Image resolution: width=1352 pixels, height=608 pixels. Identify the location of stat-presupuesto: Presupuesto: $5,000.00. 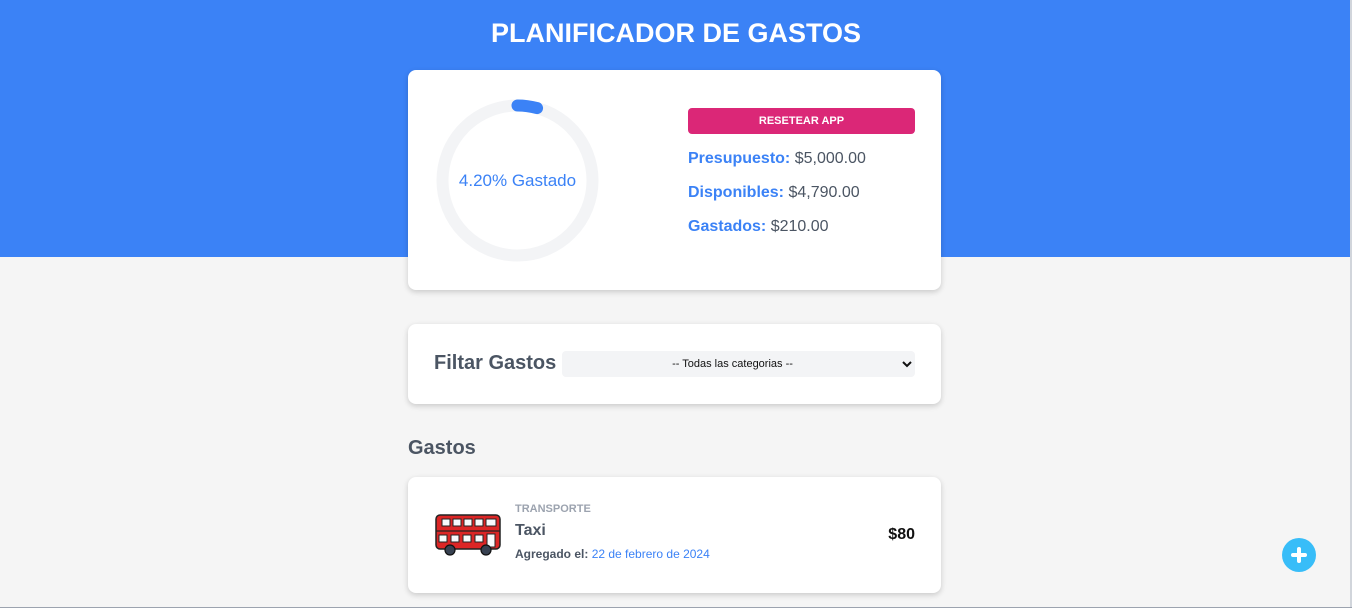
(777, 159).